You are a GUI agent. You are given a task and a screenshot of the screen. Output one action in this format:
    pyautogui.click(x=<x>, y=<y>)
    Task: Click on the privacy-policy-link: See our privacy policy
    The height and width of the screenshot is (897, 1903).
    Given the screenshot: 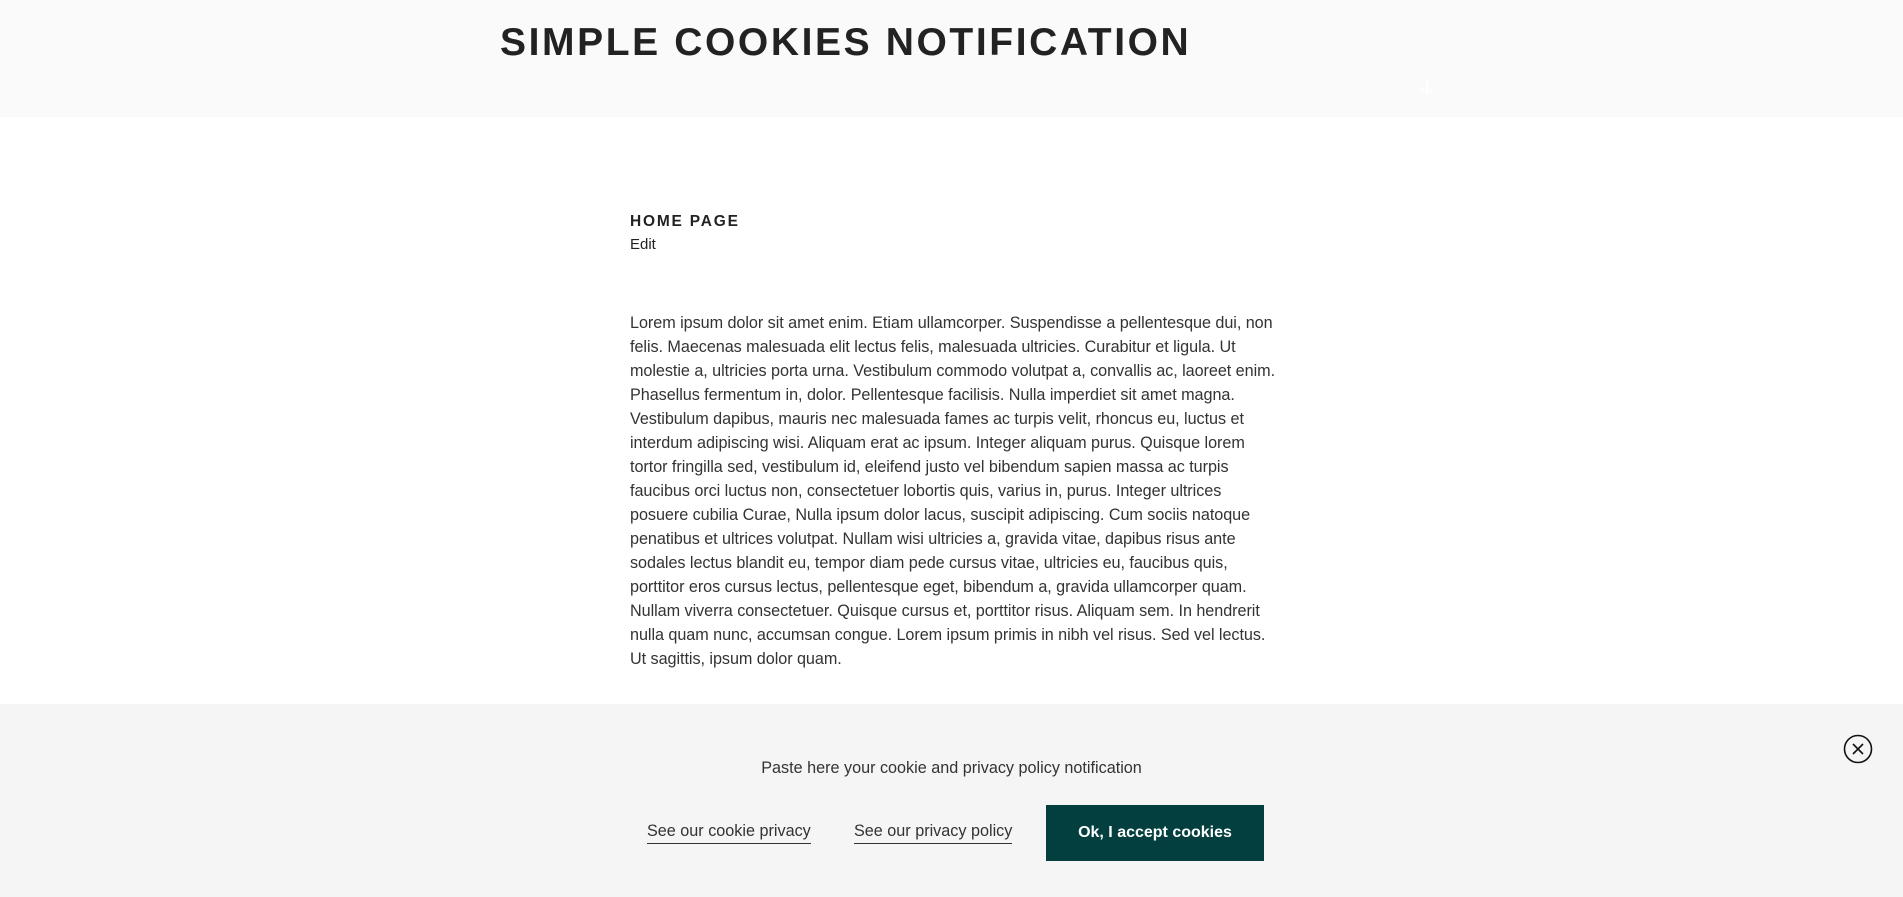 What is the action you would take?
    pyautogui.click(x=933, y=832)
    